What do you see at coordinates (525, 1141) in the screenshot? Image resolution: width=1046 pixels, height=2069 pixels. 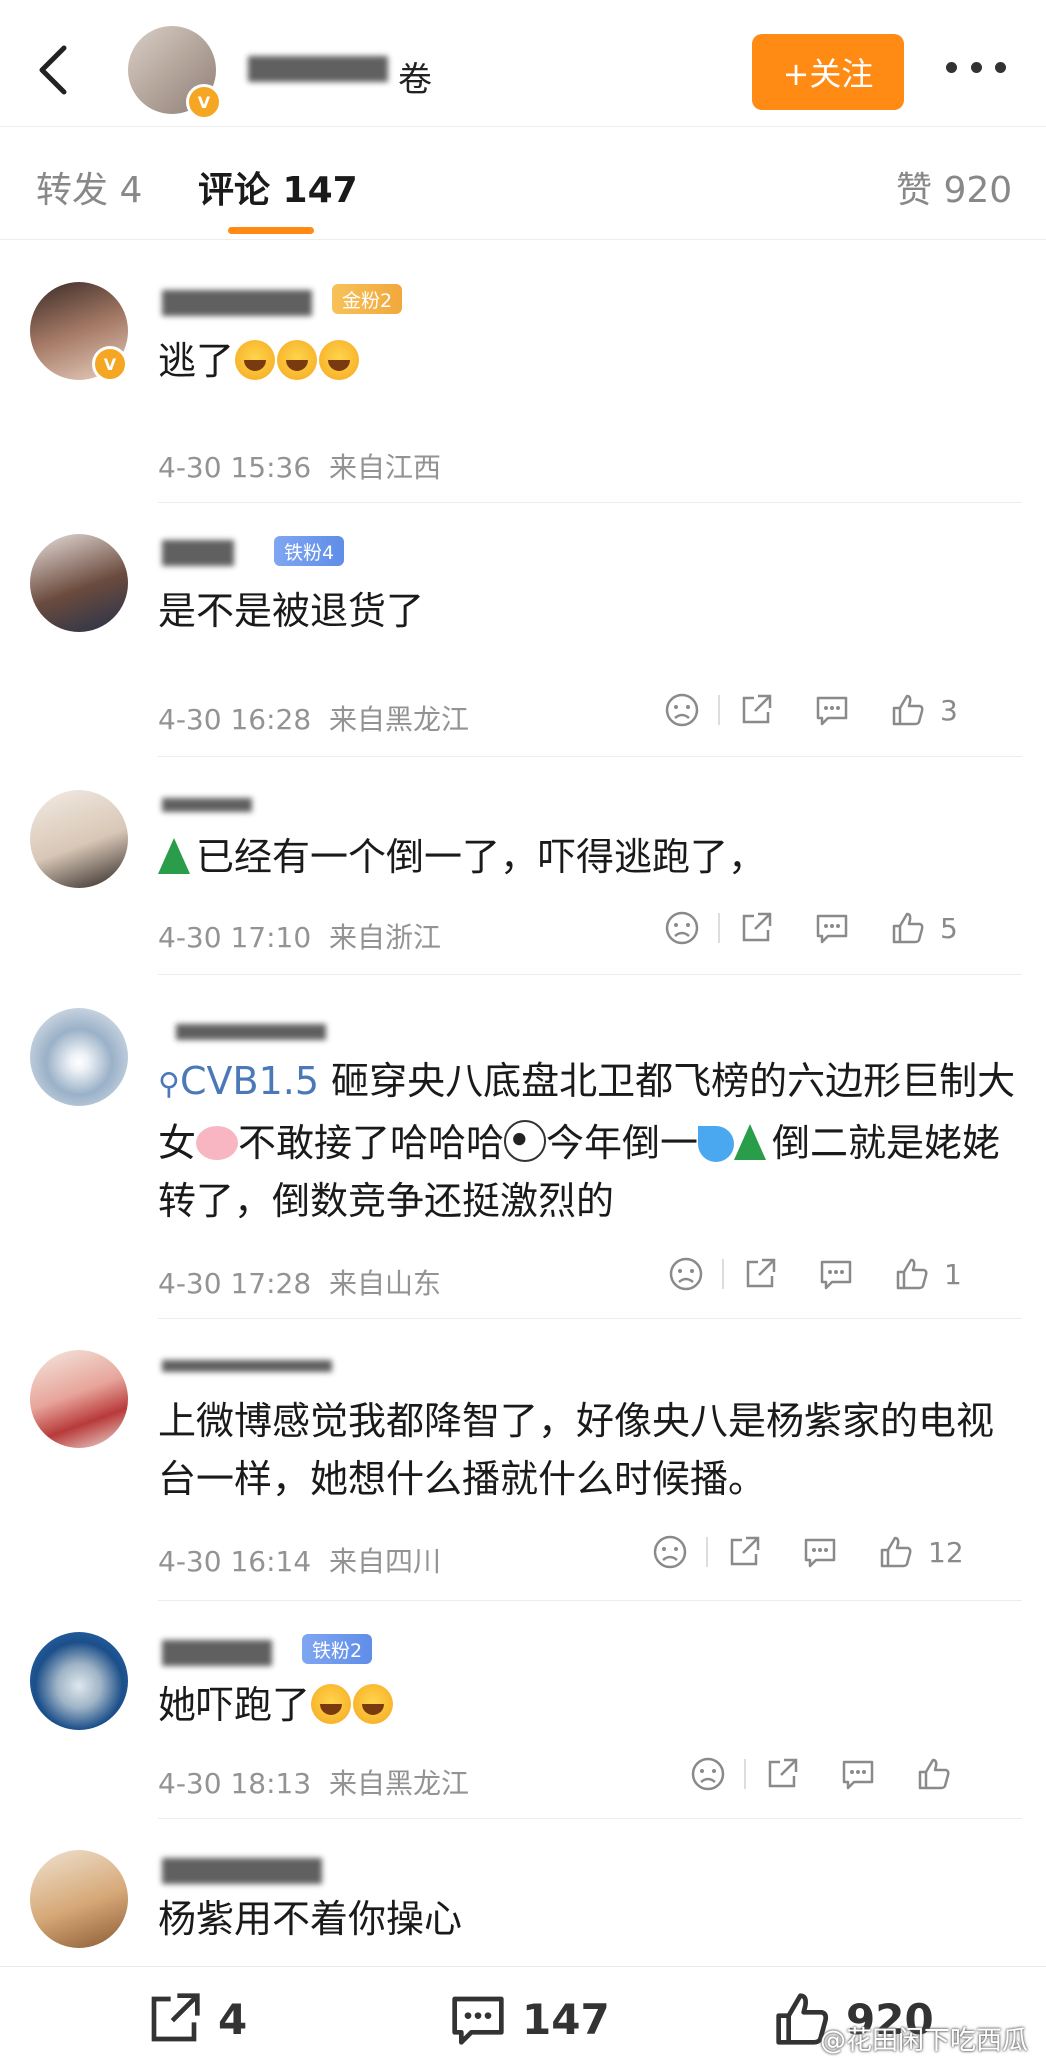 I see `panda-emoji-icon` at bounding box center [525, 1141].